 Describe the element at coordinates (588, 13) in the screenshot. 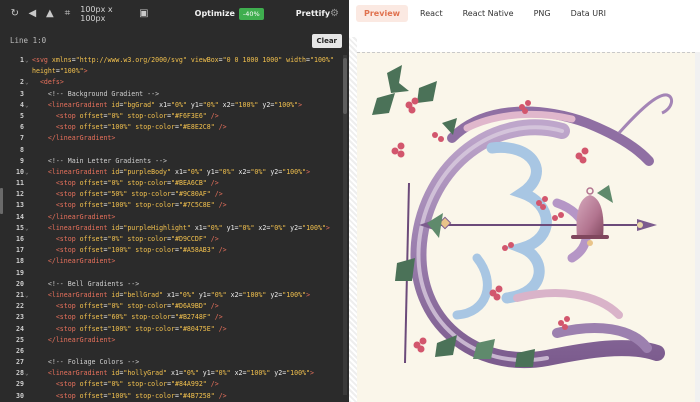

I see `tab-data-uri: Data URI` at that location.